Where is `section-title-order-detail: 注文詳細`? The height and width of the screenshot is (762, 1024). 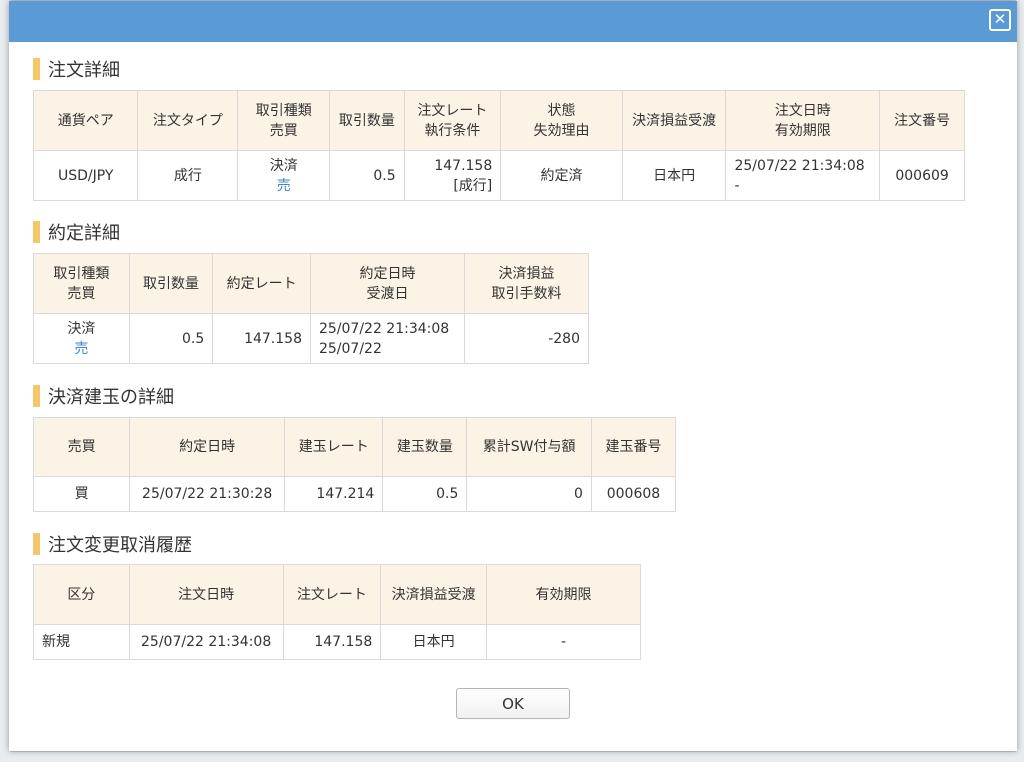
section-title-order-detail: 注文詳細 is located at coordinates (76, 69).